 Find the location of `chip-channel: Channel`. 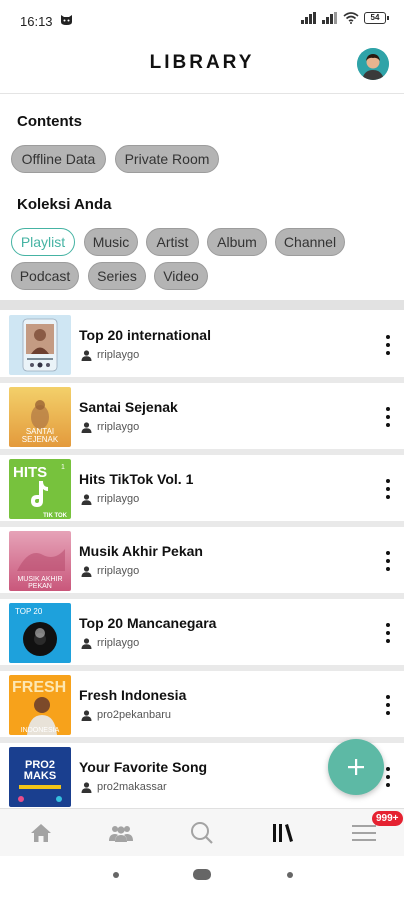

chip-channel: Channel is located at coordinates (310, 242).